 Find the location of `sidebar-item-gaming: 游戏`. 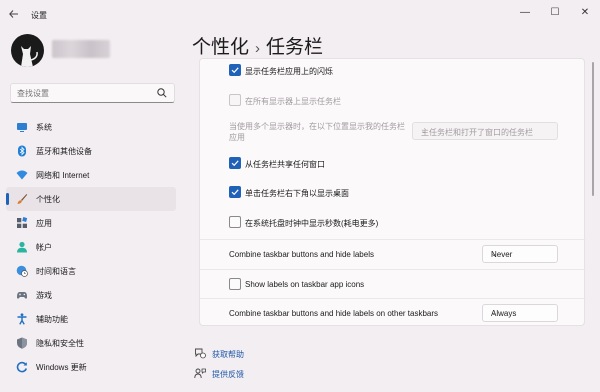

sidebar-item-gaming: 游戏 is located at coordinates (91, 295).